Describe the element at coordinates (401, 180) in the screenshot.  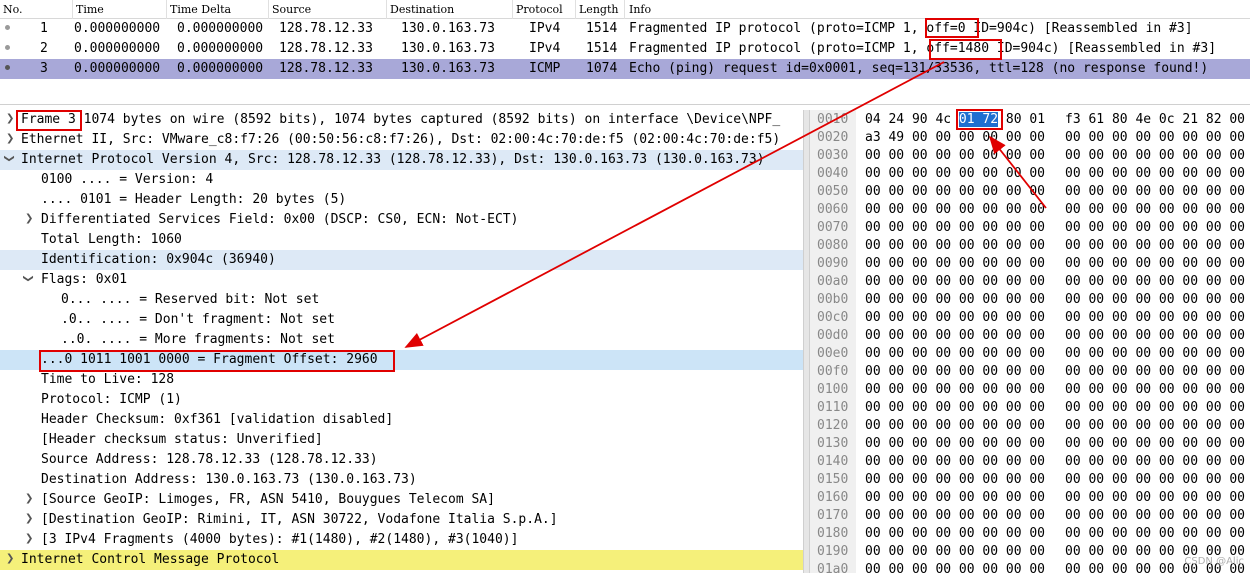
I see `tree-version: 0100 .... = Version: 4` at that location.